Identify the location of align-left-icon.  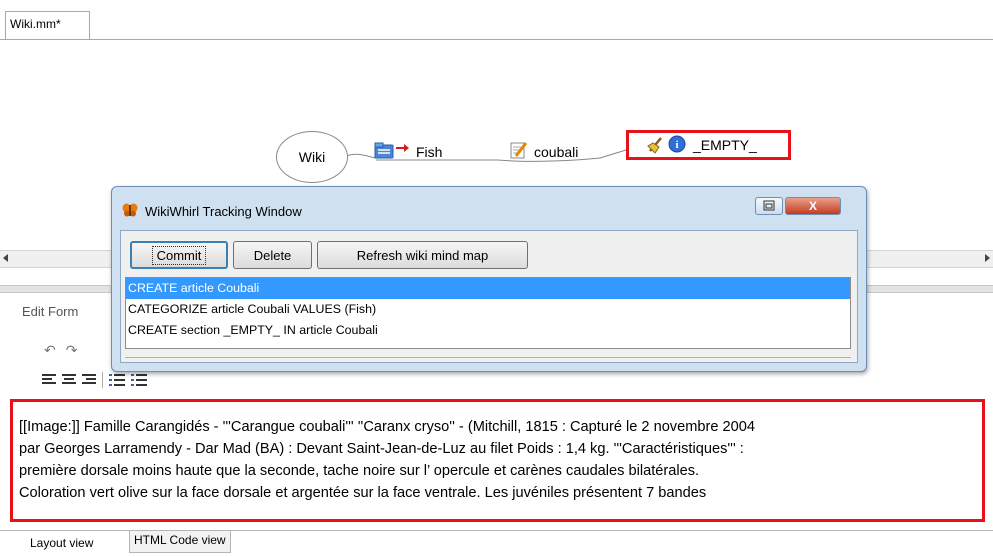
(49, 380).